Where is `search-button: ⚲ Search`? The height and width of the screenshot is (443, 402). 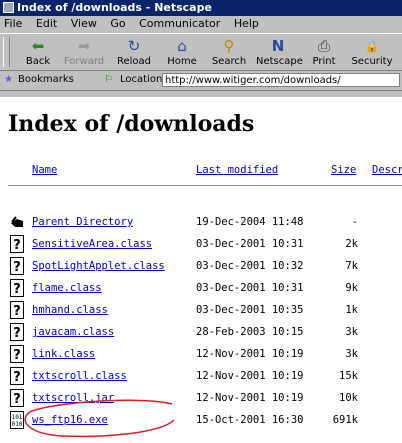
search-button: ⚲ Search is located at coordinates (229, 53).